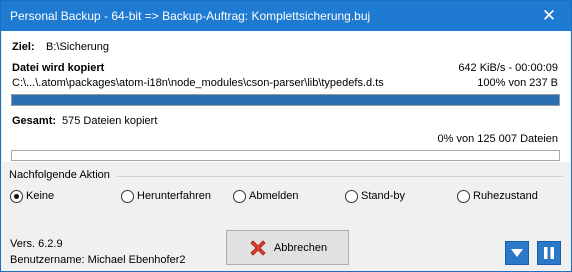  Describe the element at coordinates (239, 196) in the screenshot. I see `radio-logoff-indicator` at that location.